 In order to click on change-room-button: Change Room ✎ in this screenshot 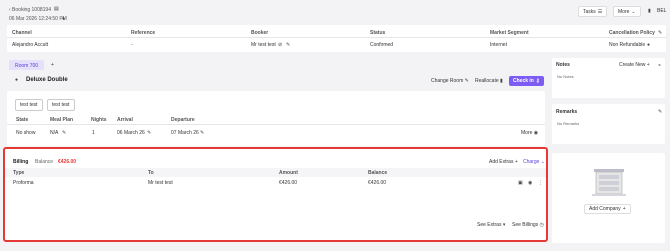, I will do `click(450, 81)`.